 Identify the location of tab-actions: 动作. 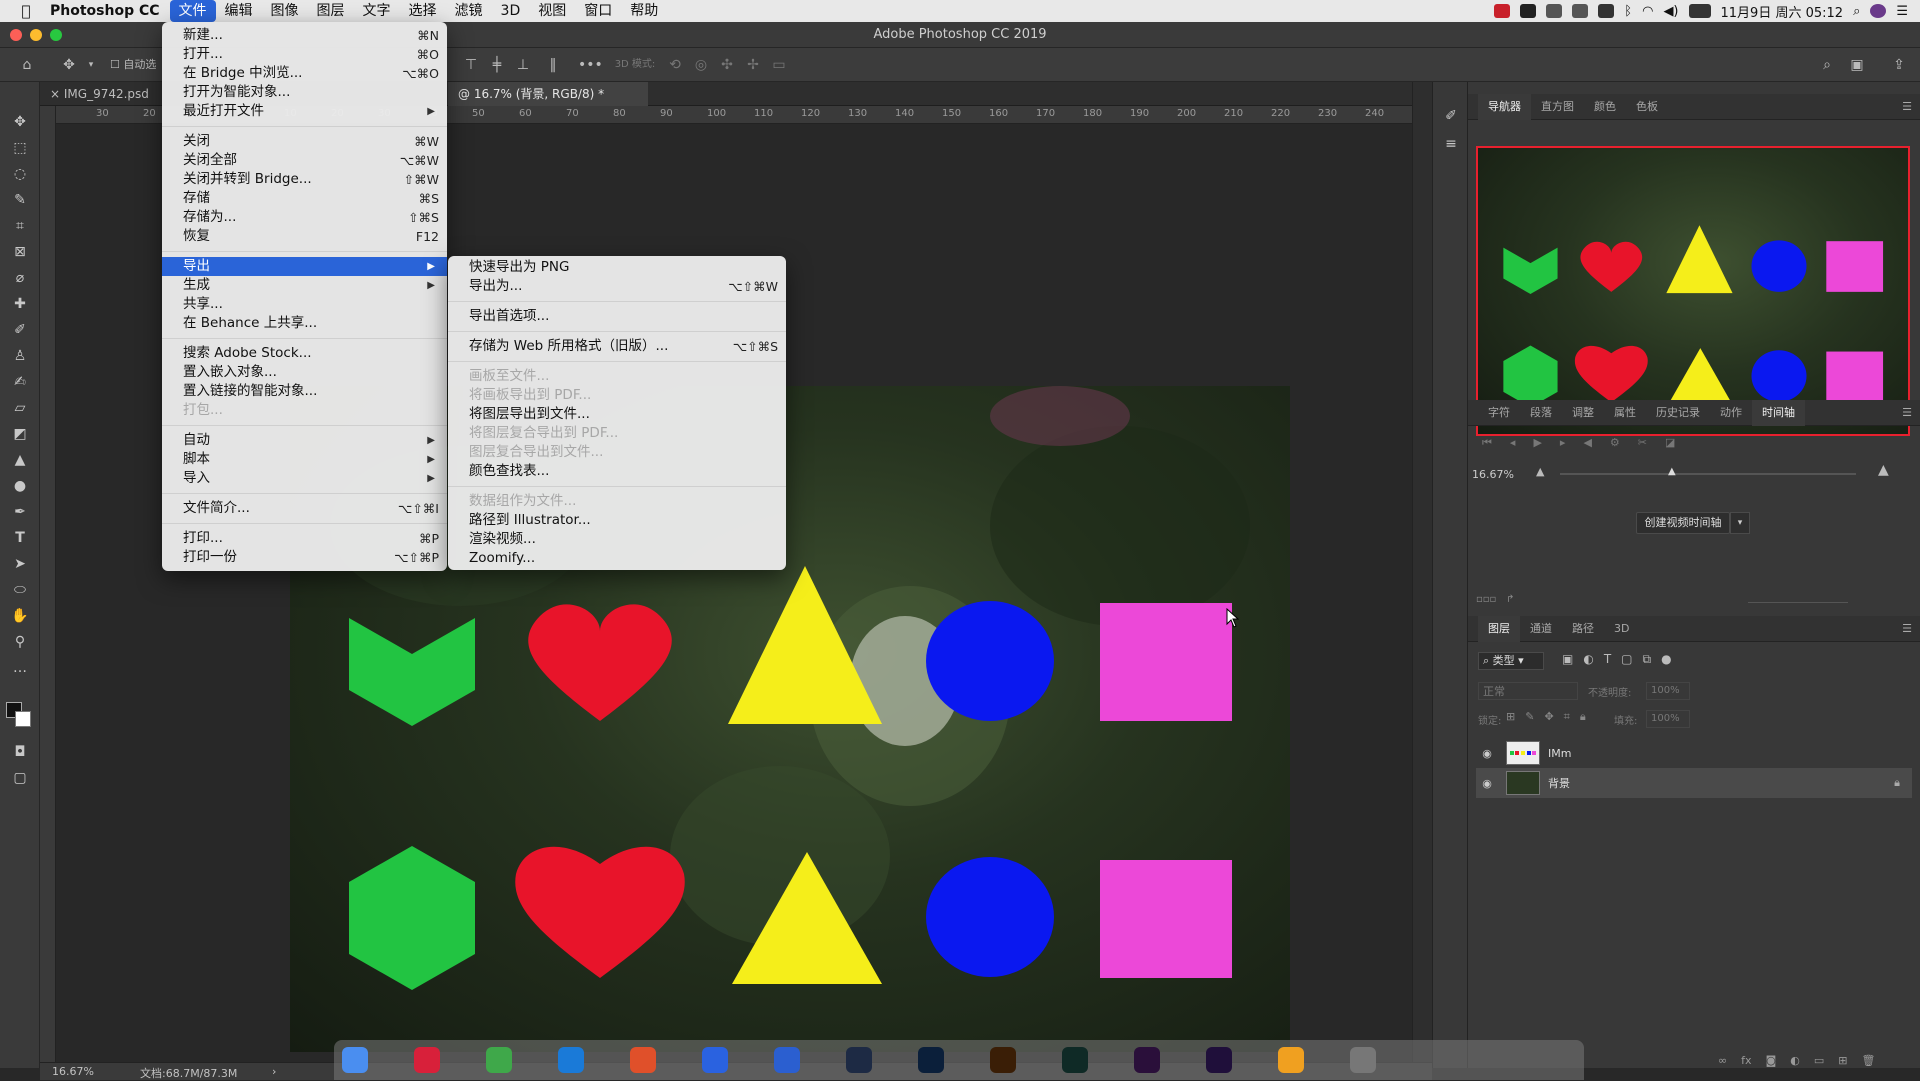
(1731, 413).